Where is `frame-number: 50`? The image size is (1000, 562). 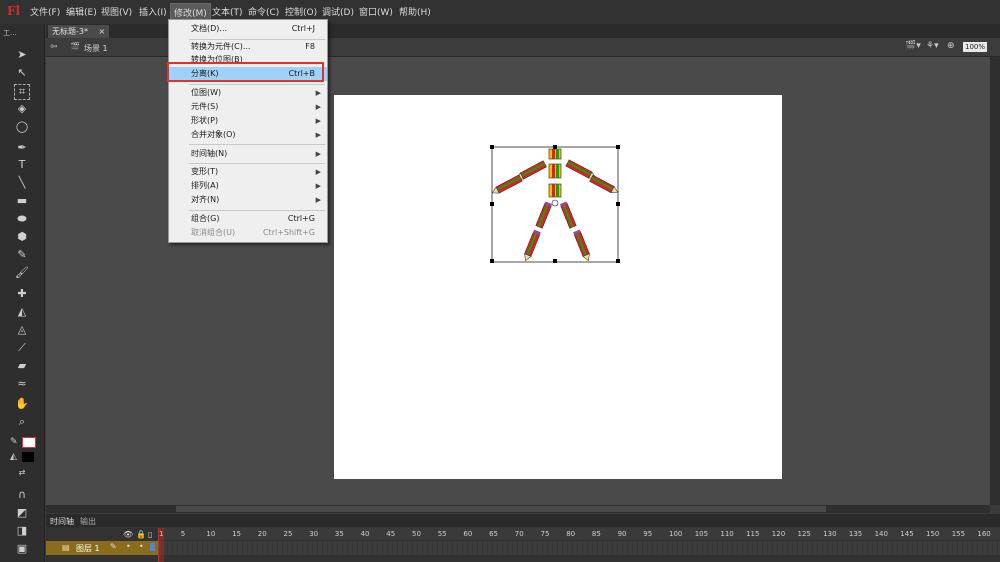
frame-number: 50 is located at coordinates (416, 534).